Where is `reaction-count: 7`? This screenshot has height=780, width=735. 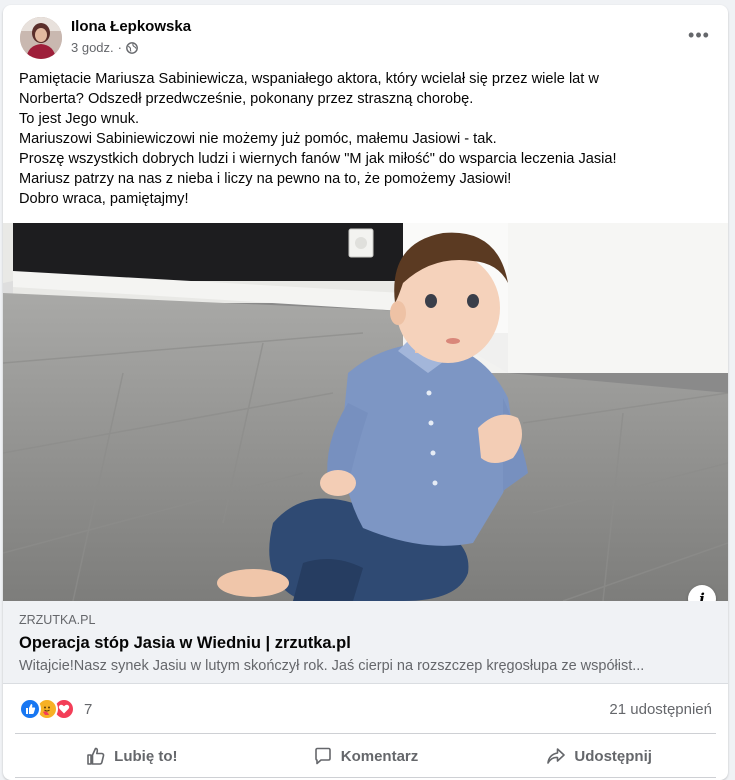
reaction-count: 7 is located at coordinates (88, 709).